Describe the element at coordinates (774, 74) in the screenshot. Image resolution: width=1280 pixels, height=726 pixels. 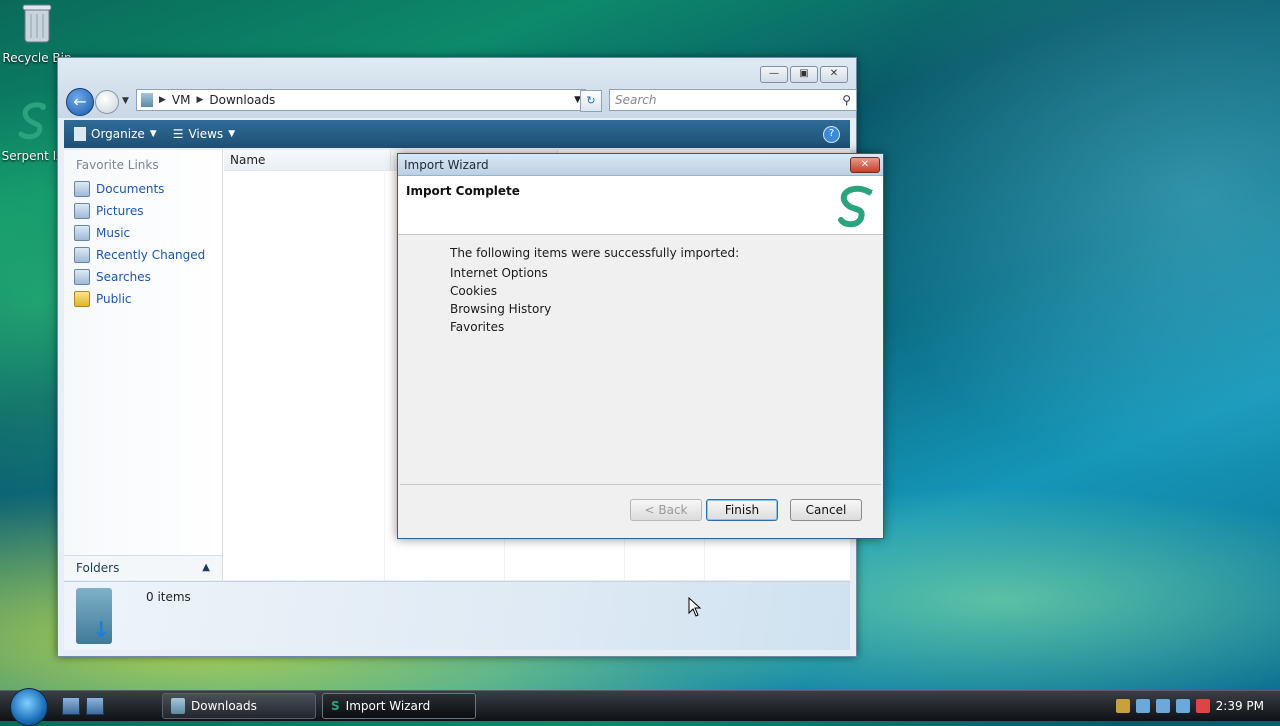
I see `minimize-button: —` at that location.